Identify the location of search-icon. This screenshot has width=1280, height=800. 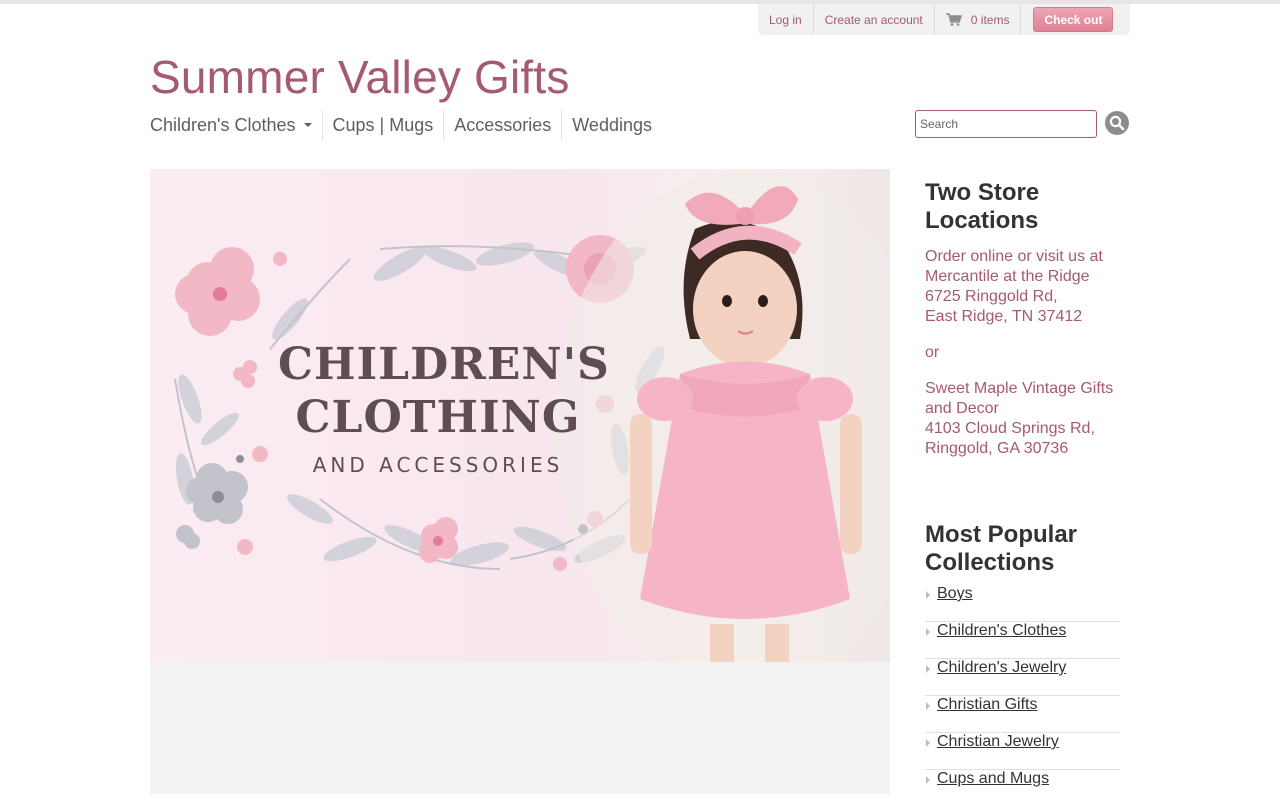
(1117, 123).